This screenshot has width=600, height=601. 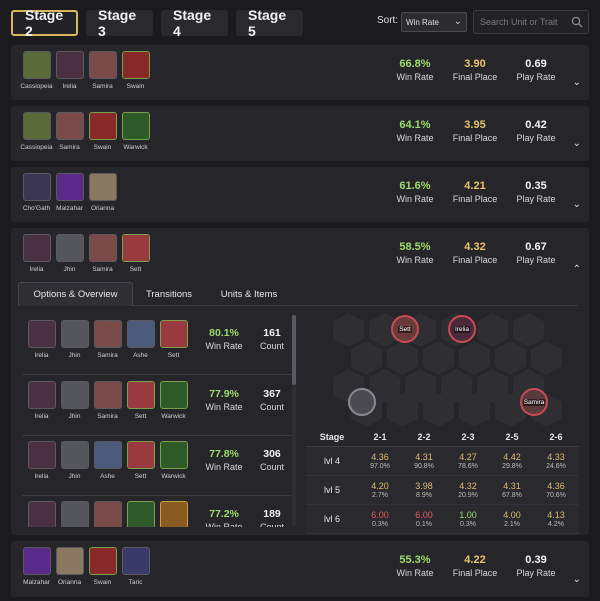 I want to click on board-unit-jhin, so click(x=362, y=402).